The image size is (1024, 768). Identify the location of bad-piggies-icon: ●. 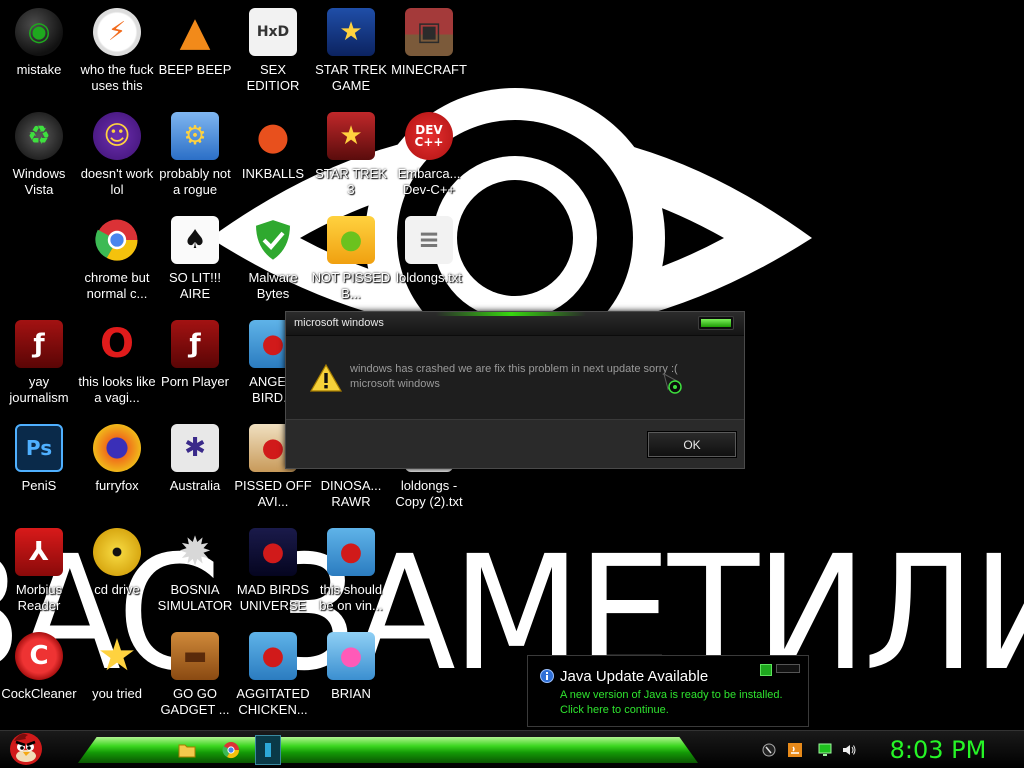
(351, 240).